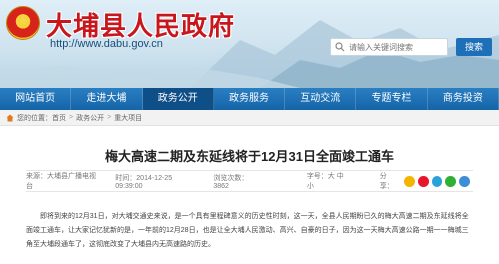 This screenshot has height=264, width=499. What do you see at coordinates (23, 23) in the screenshot?
I see `national-emblem-icon` at bounding box center [23, 23].